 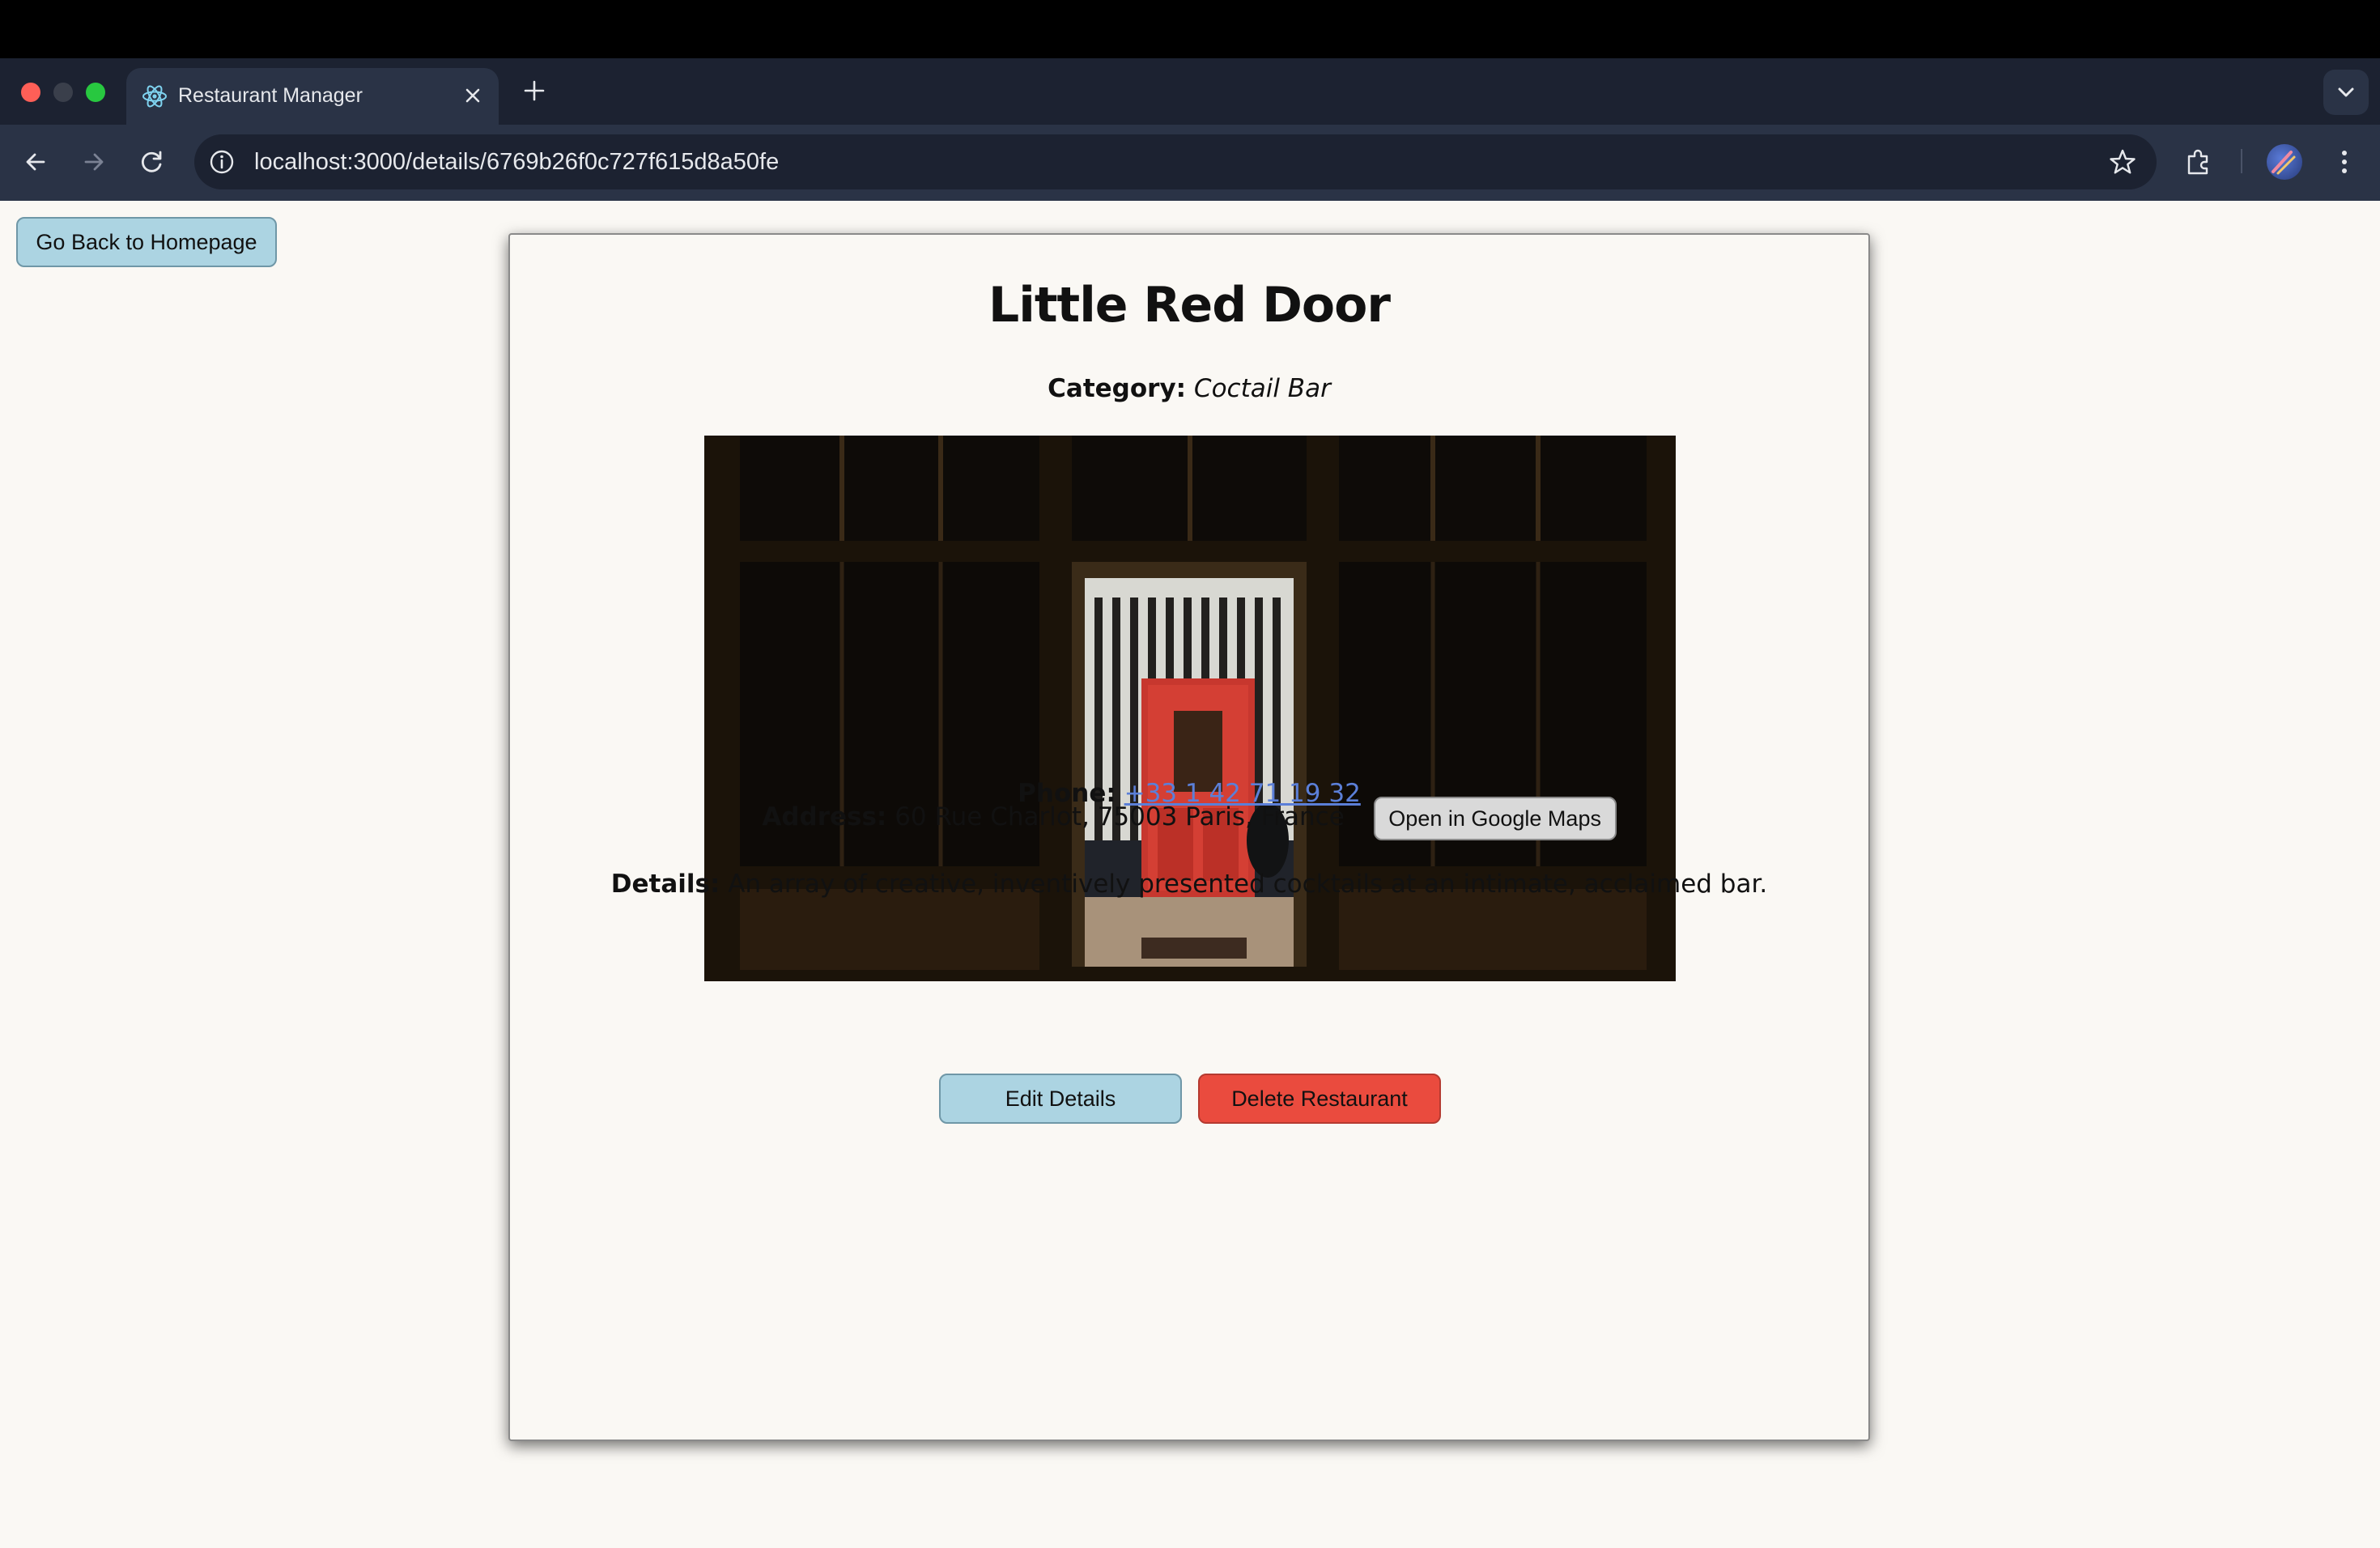 I want to click on profile-avatar, so click(x=2284, y=162).